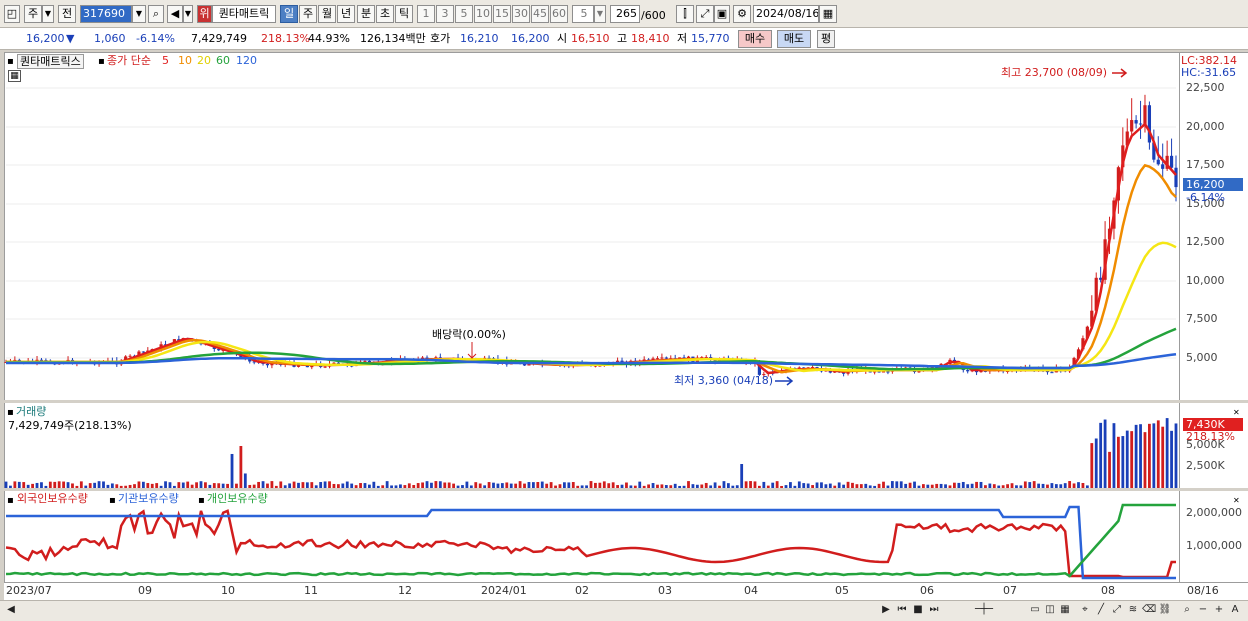 The image size is (1248, 621). I want to click on volume-panel-title: 거래량, so click(31, 411).